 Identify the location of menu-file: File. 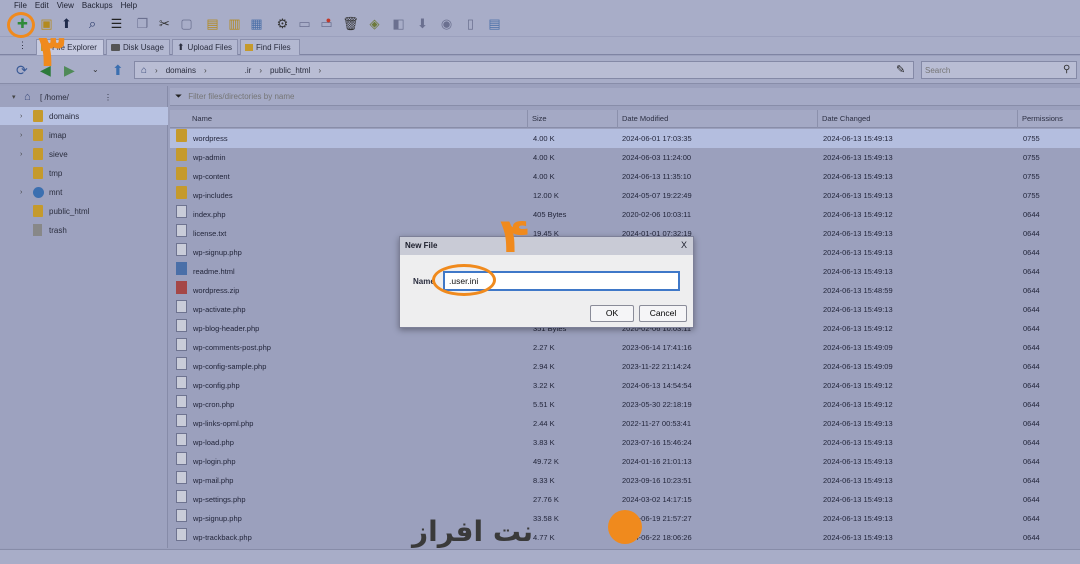
(20, 6).